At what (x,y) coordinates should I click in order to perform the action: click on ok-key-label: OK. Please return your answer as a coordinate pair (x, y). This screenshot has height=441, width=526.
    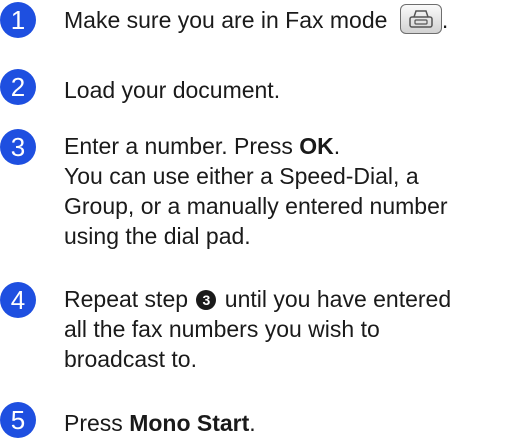
    Looking at the image, I should click on (316, 146).